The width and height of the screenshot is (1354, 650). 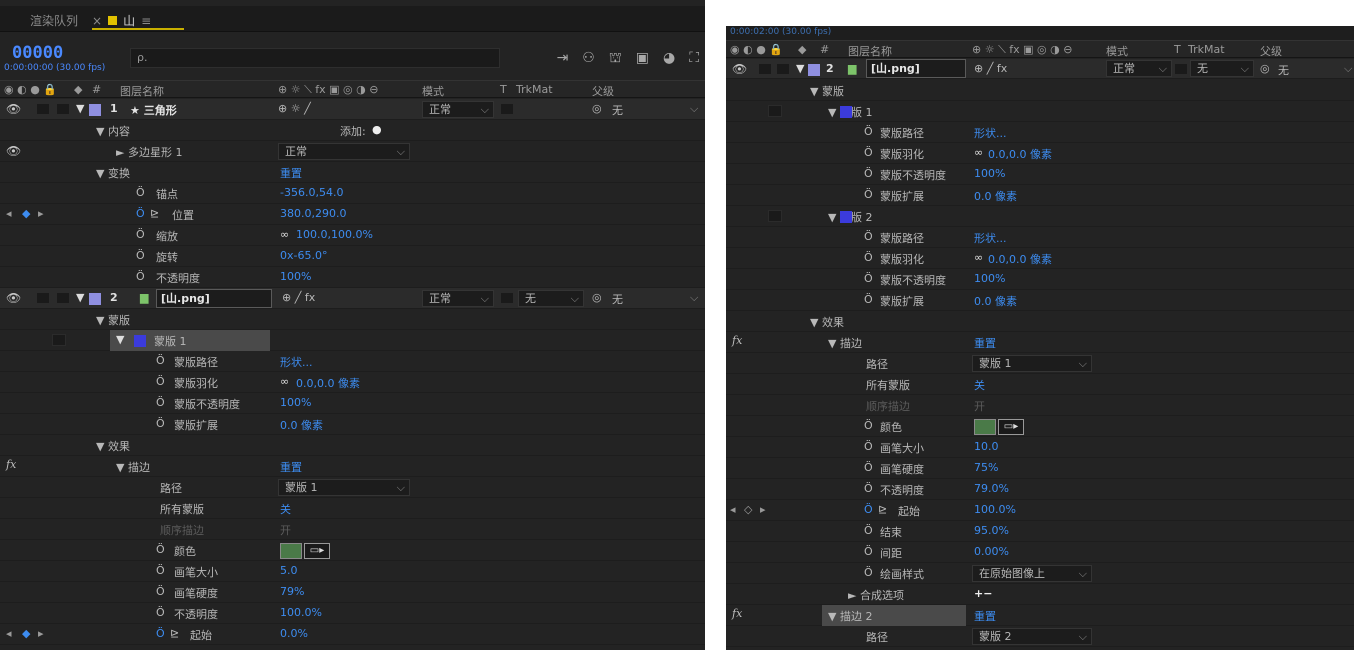 I want to click on solo-toggle, so click(x=43, y=109).